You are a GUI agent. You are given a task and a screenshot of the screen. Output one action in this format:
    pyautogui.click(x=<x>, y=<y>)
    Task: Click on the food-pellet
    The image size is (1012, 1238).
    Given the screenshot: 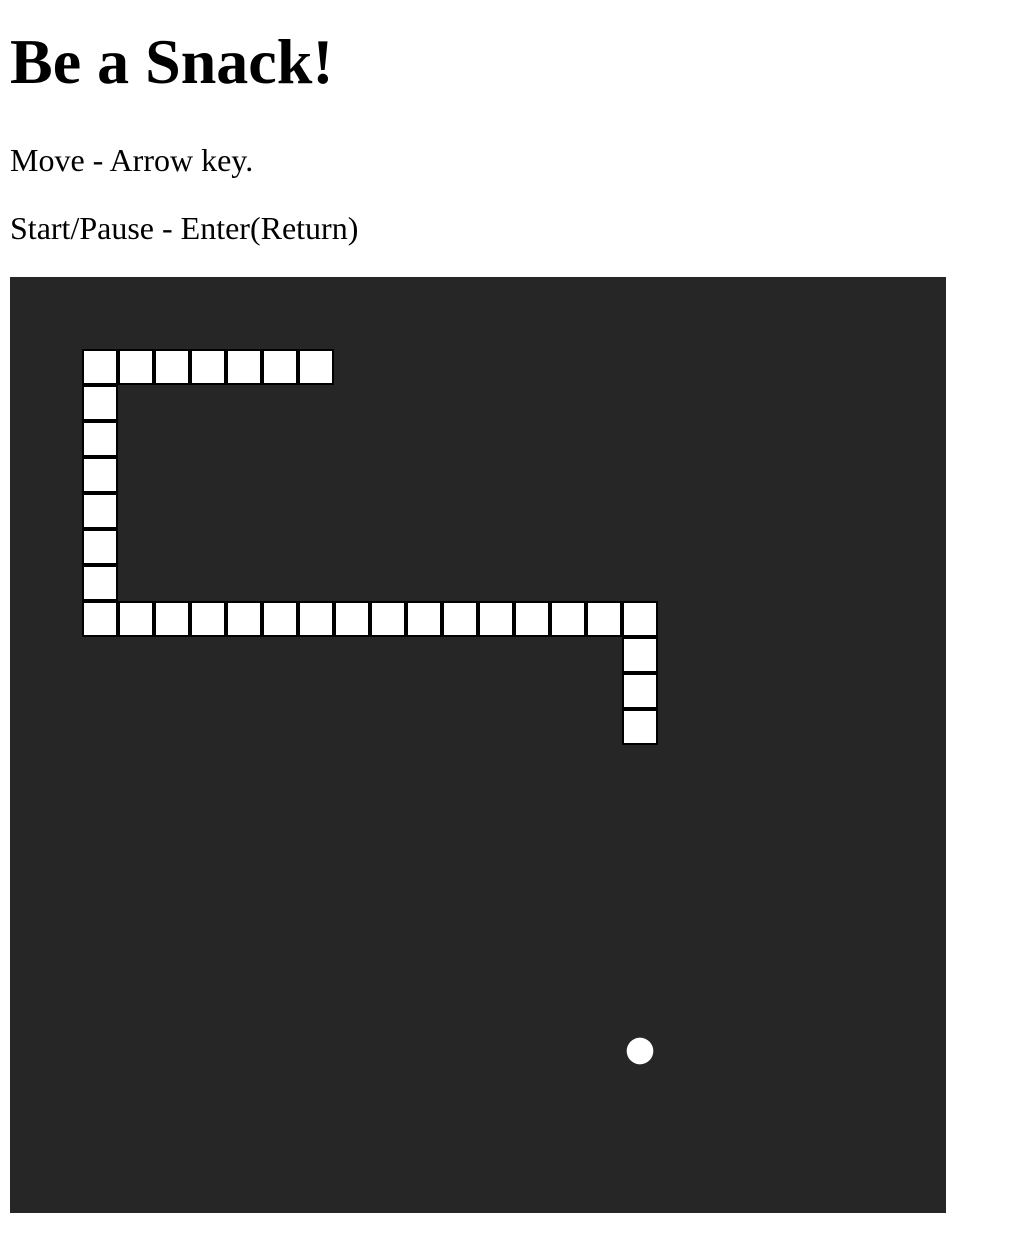 What is the action you would take?
    pyautogui.click(x=640, y=1051)
    